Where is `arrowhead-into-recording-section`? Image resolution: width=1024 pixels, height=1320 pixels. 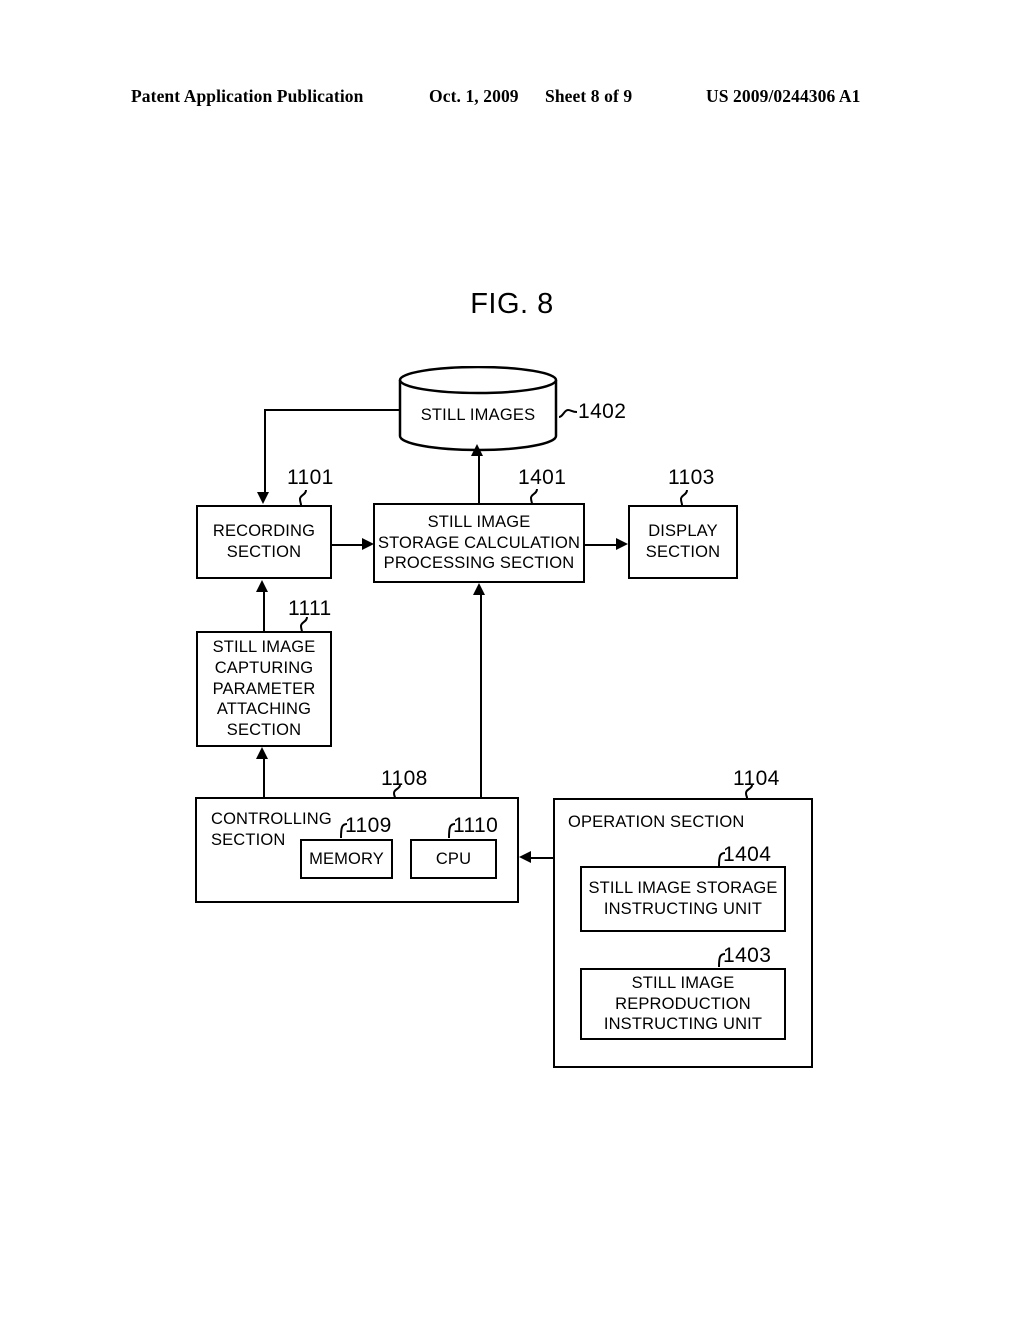
arrowhead-into-recording-section is located at coordinates (263, 498).